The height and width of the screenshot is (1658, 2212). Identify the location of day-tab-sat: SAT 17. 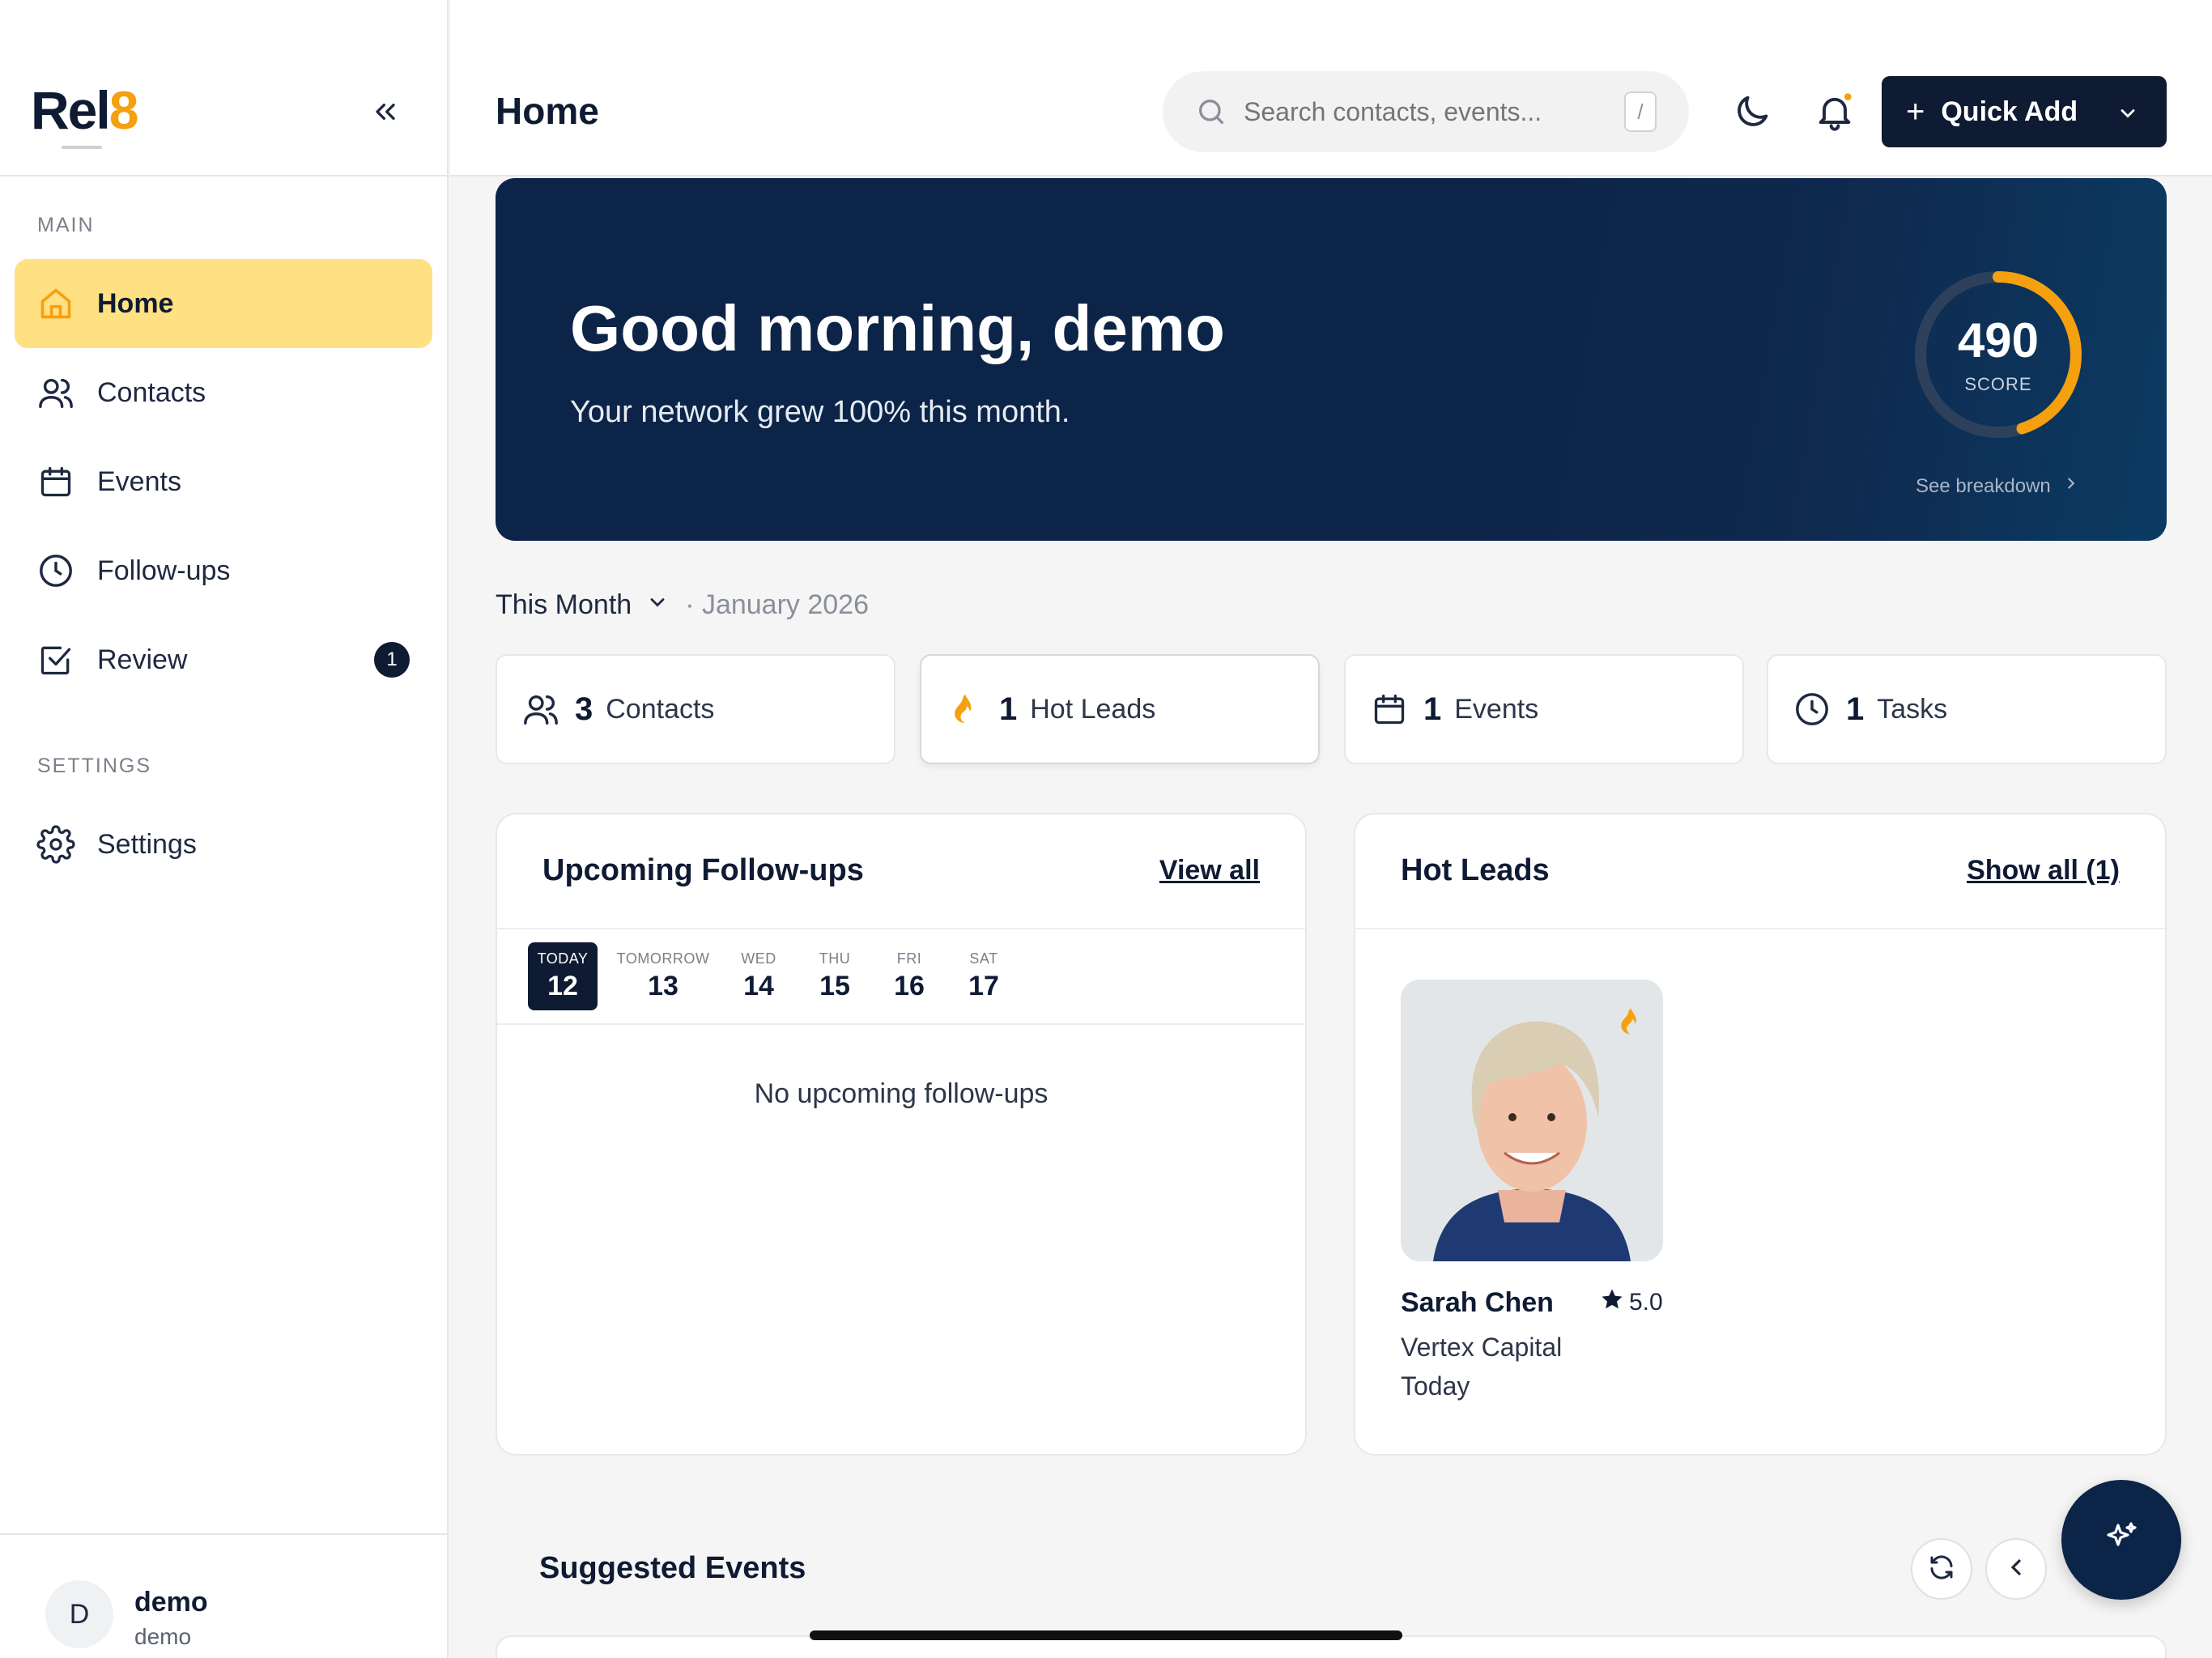
(984, 976).